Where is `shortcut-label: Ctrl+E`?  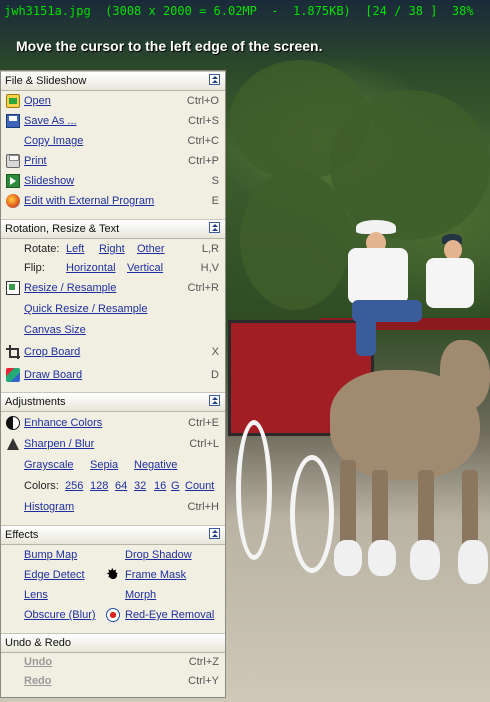
shortcut-label: Ctrl+E is located at coordinates (203, 423).